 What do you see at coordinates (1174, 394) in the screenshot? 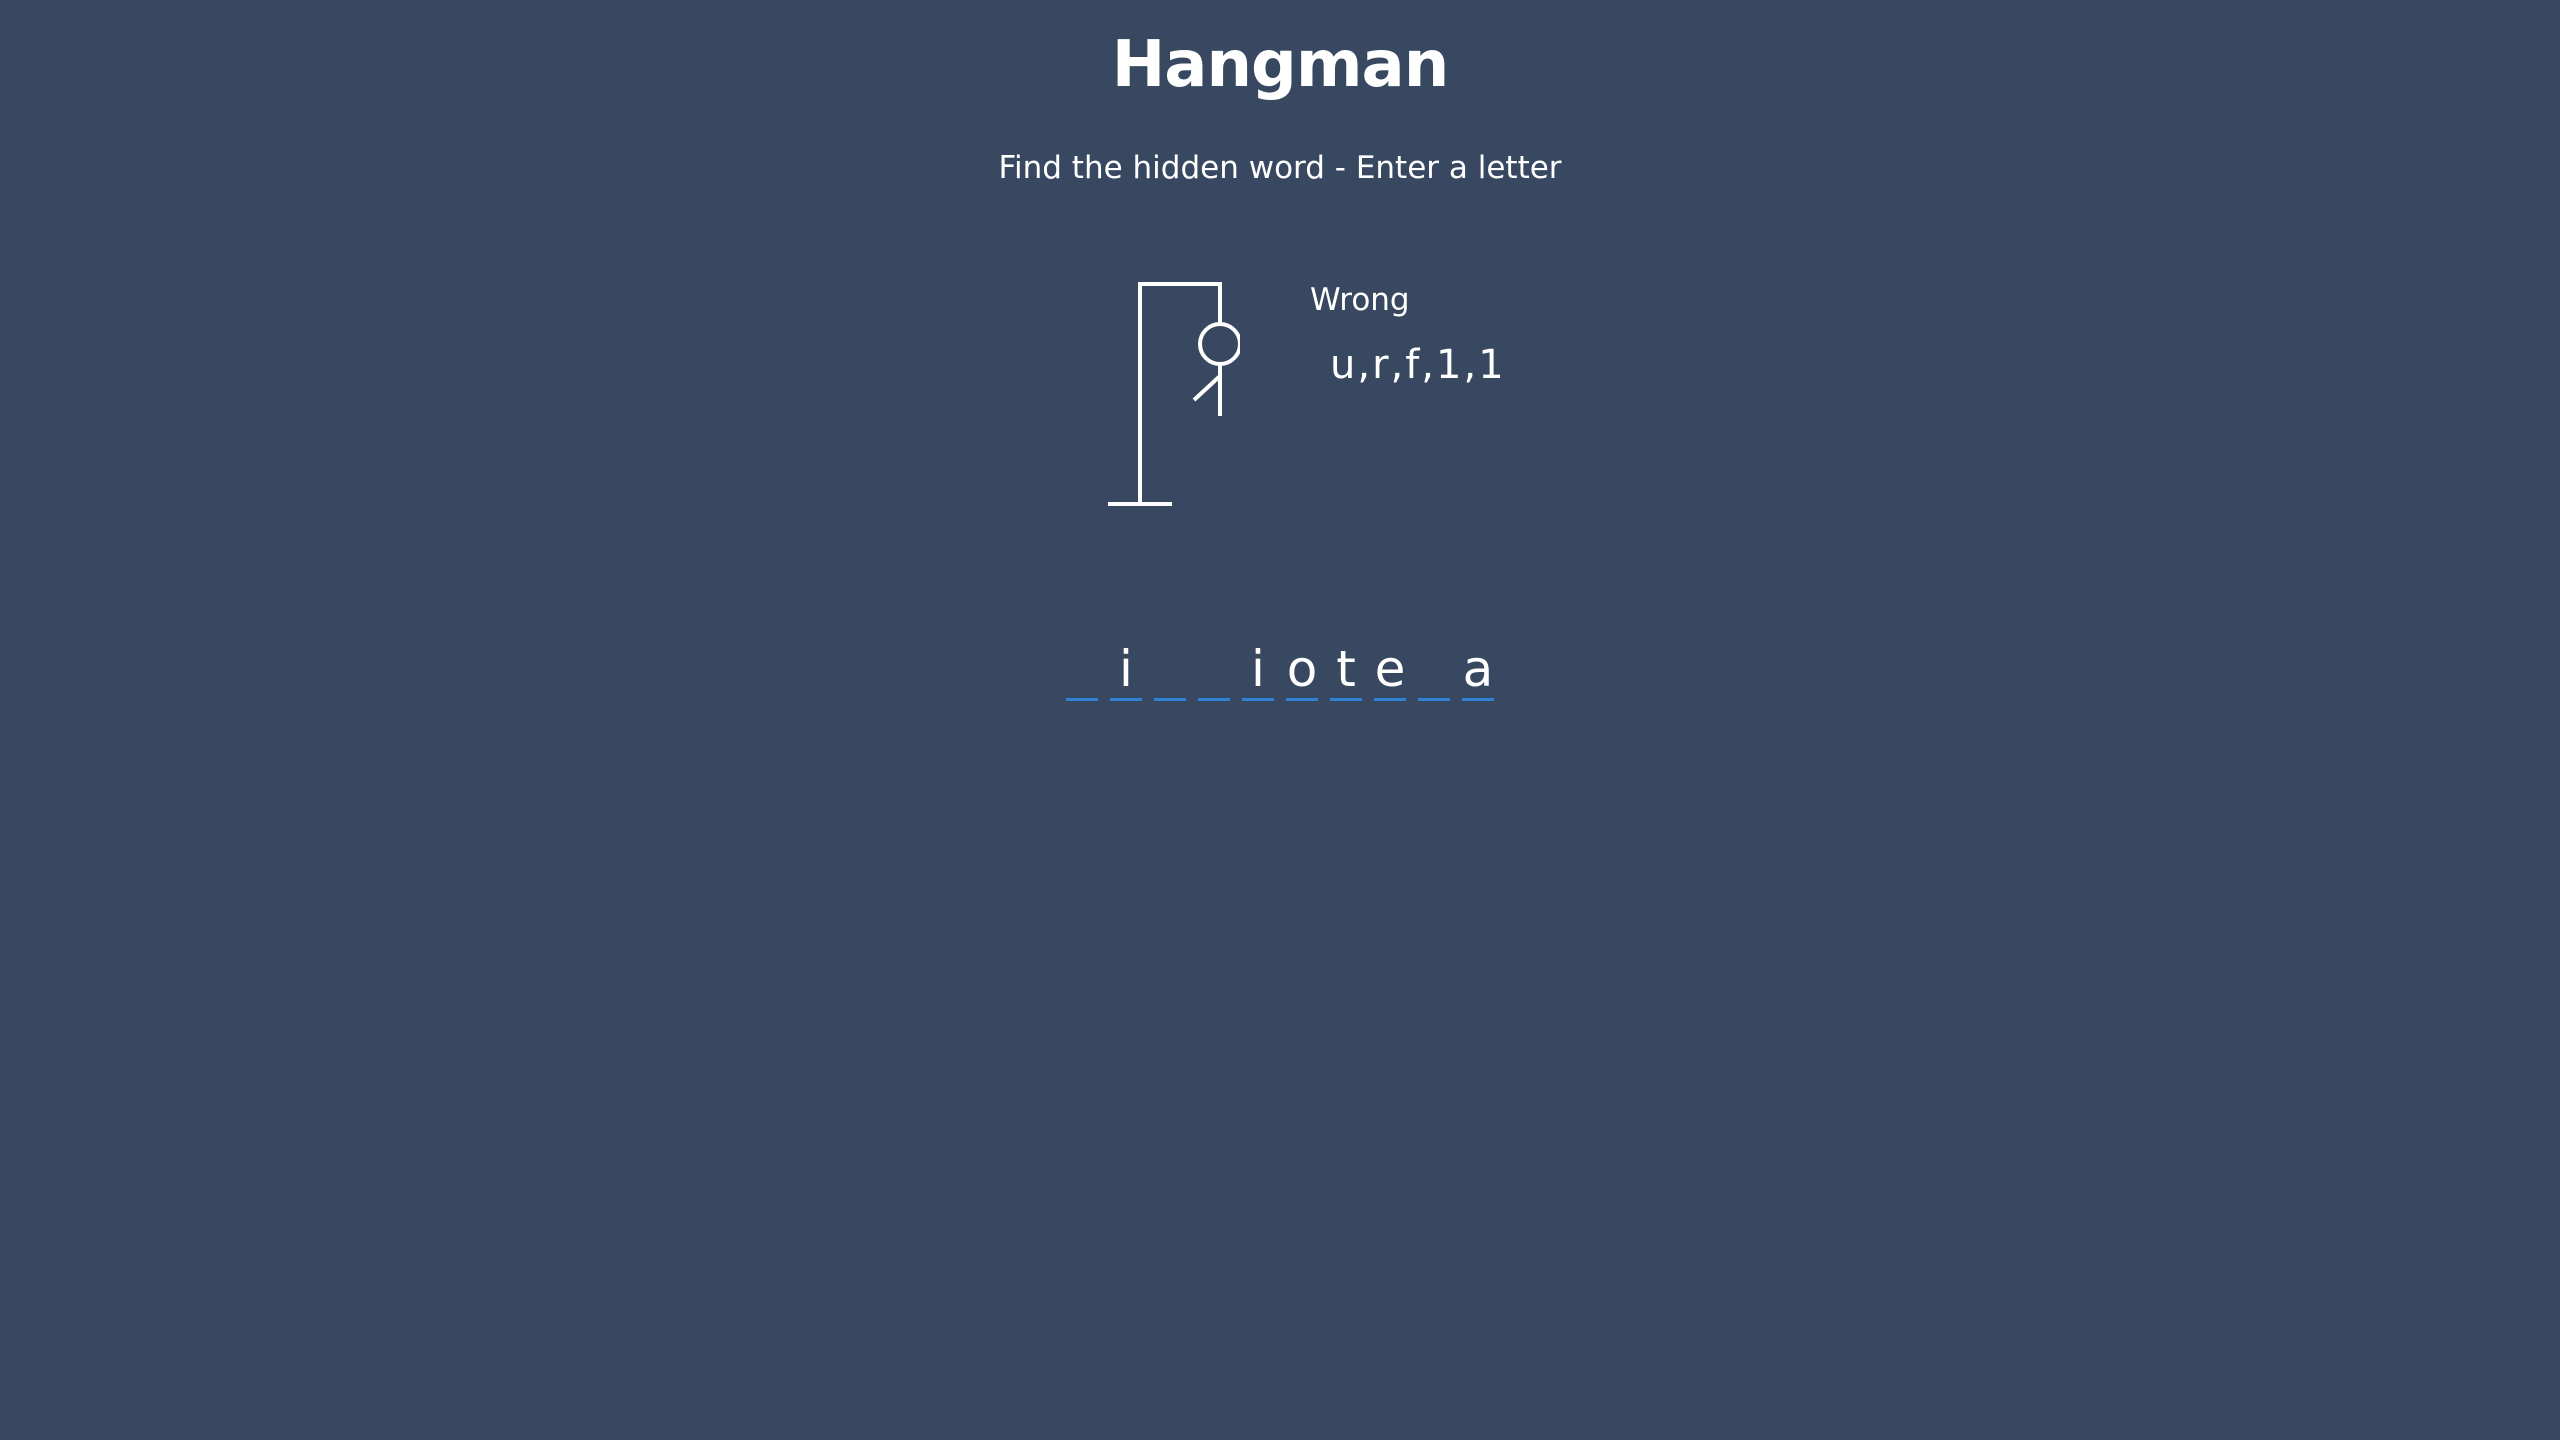
I see `gallows-drawing` at bounding box center [1174, 394].